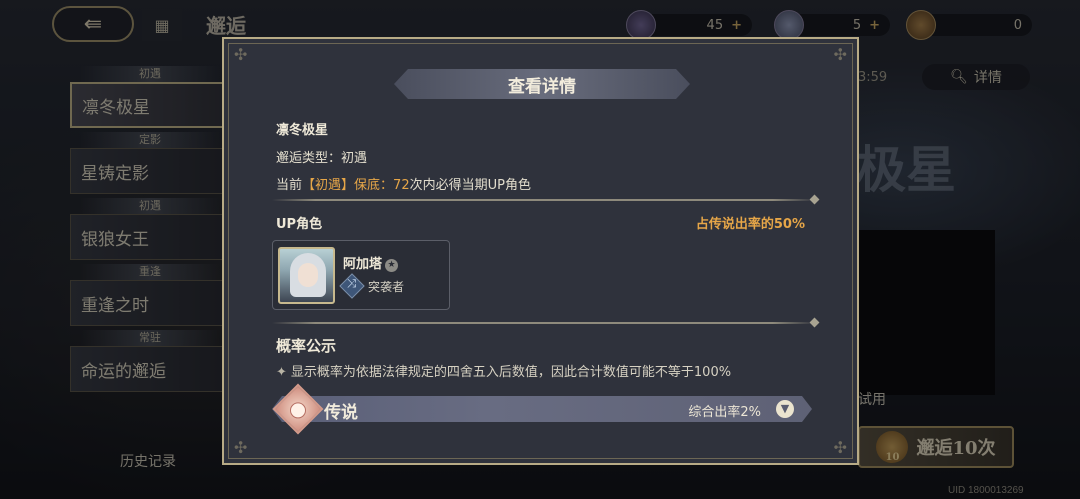 The height and width of the screenshot is (499, 1080). What do you see at coordinates (281, 372) in the screenshot?
I see `sparkle-icon: ✦` at bounding box center [281, 372].